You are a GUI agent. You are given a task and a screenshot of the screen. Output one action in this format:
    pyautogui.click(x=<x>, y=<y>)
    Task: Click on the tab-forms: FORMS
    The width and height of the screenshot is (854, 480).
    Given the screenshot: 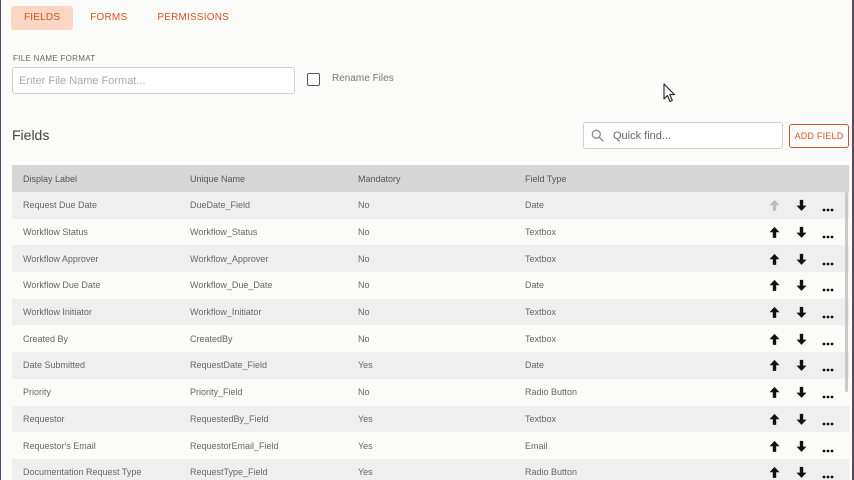 What is the action you would take?
    pyautogui.click(x=108, y=18)
    